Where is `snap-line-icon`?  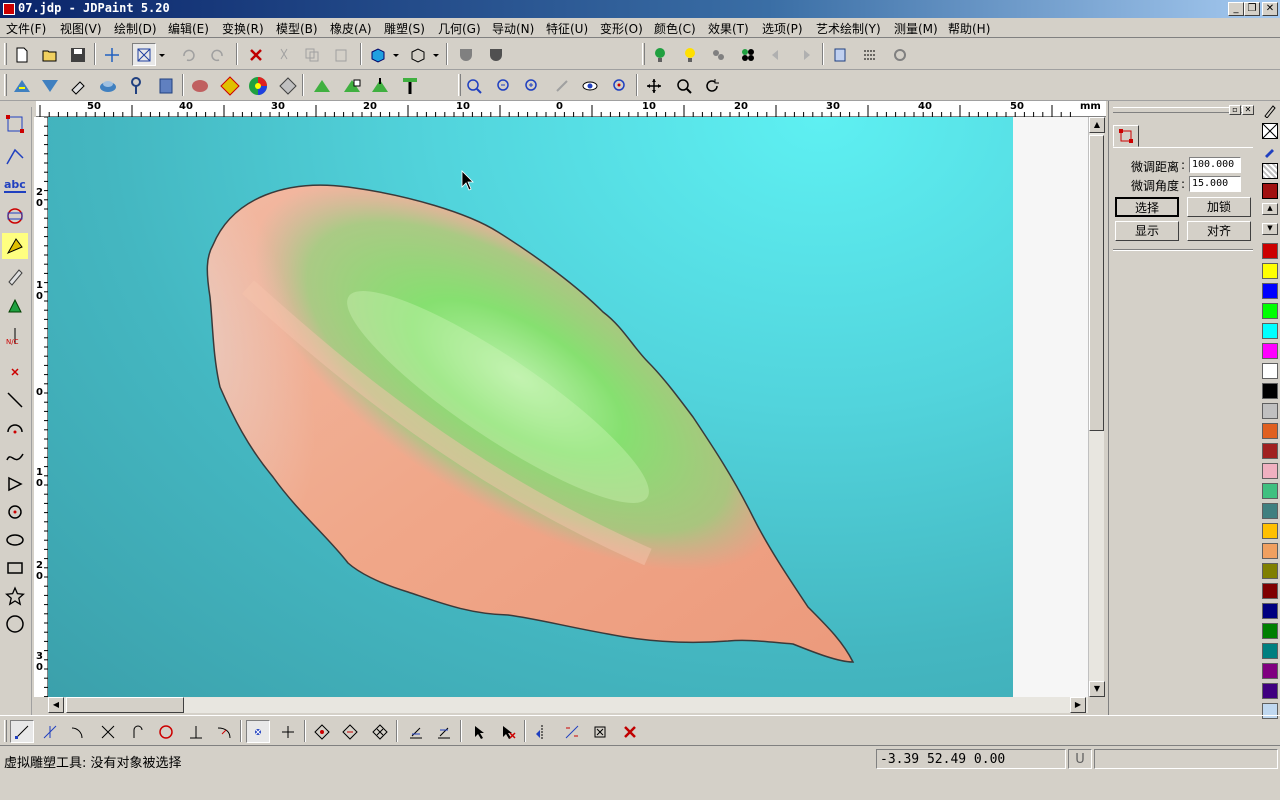 snap-line-icon is located at coordinates (22, 731).